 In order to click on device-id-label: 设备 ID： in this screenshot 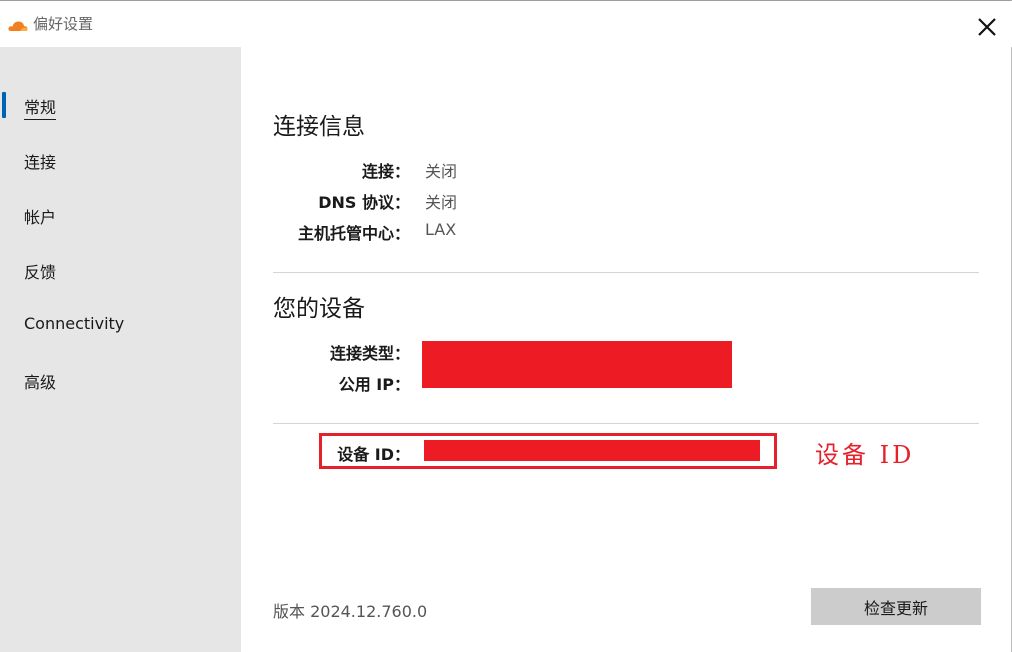, I will do `click(373, 454)`.